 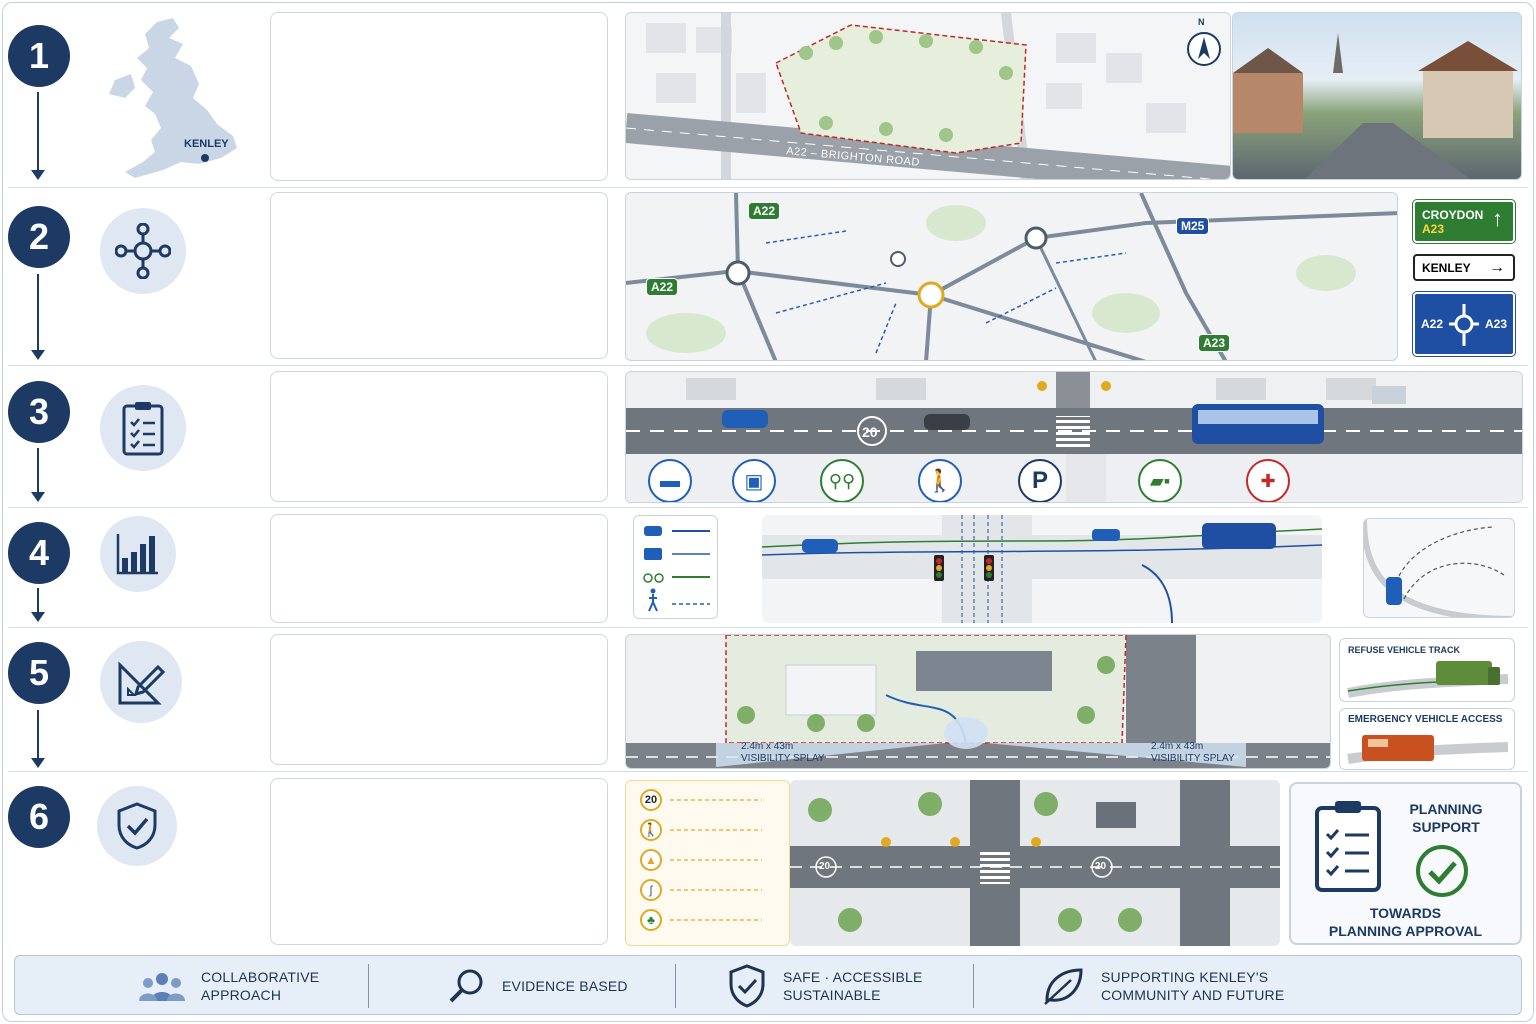 I want to click on street-scene-photo, so click(x=1377, y=96).